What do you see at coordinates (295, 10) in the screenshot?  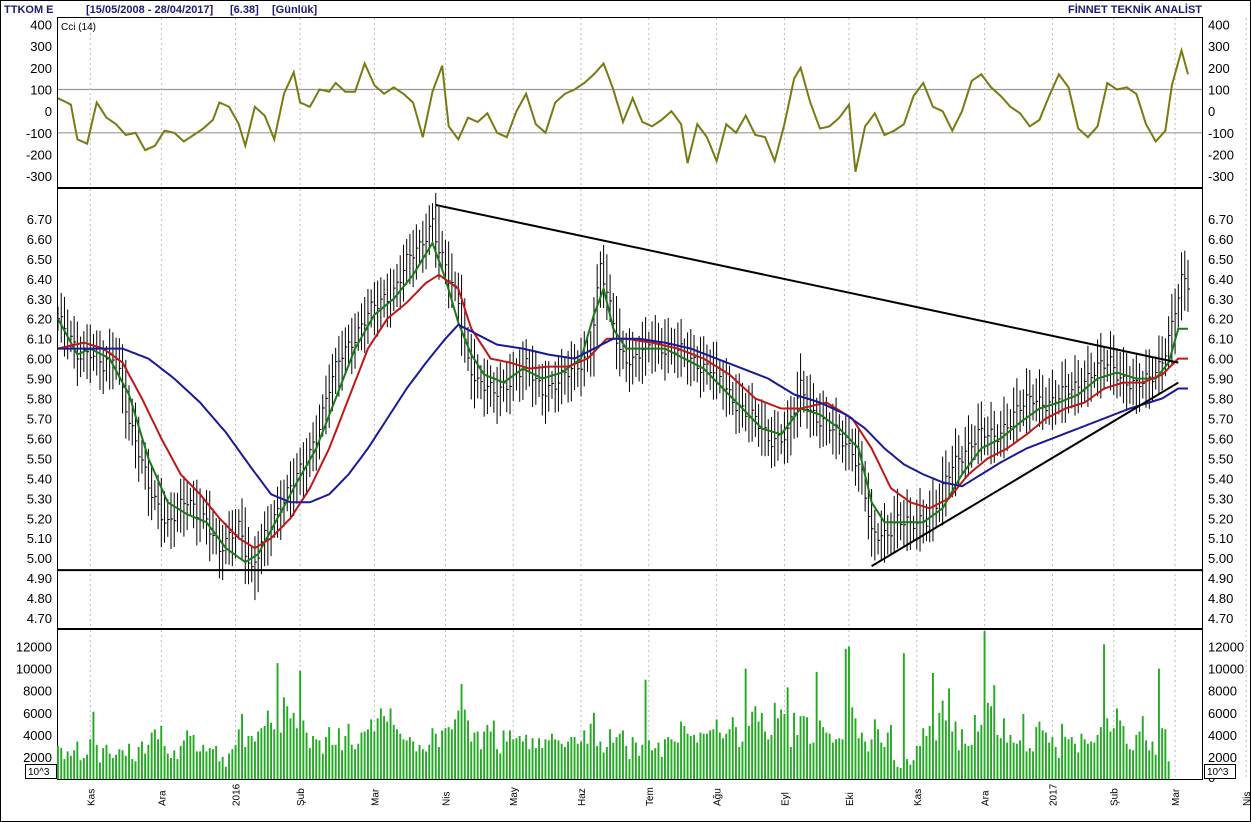 I see `header-period: [Günlük]` at bounding box center [295, 10].